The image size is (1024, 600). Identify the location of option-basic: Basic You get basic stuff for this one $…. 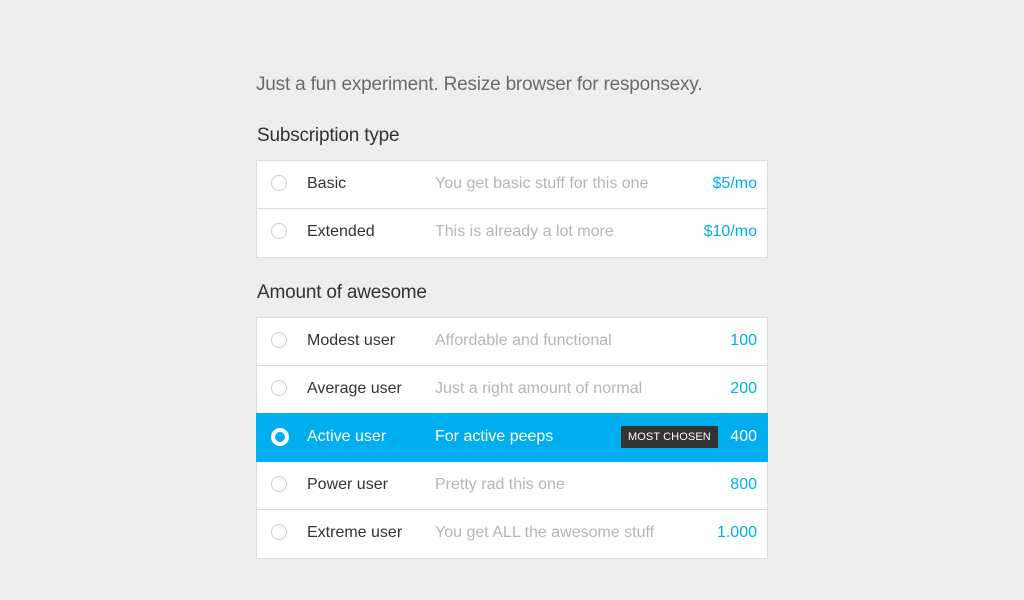
(512, 185).